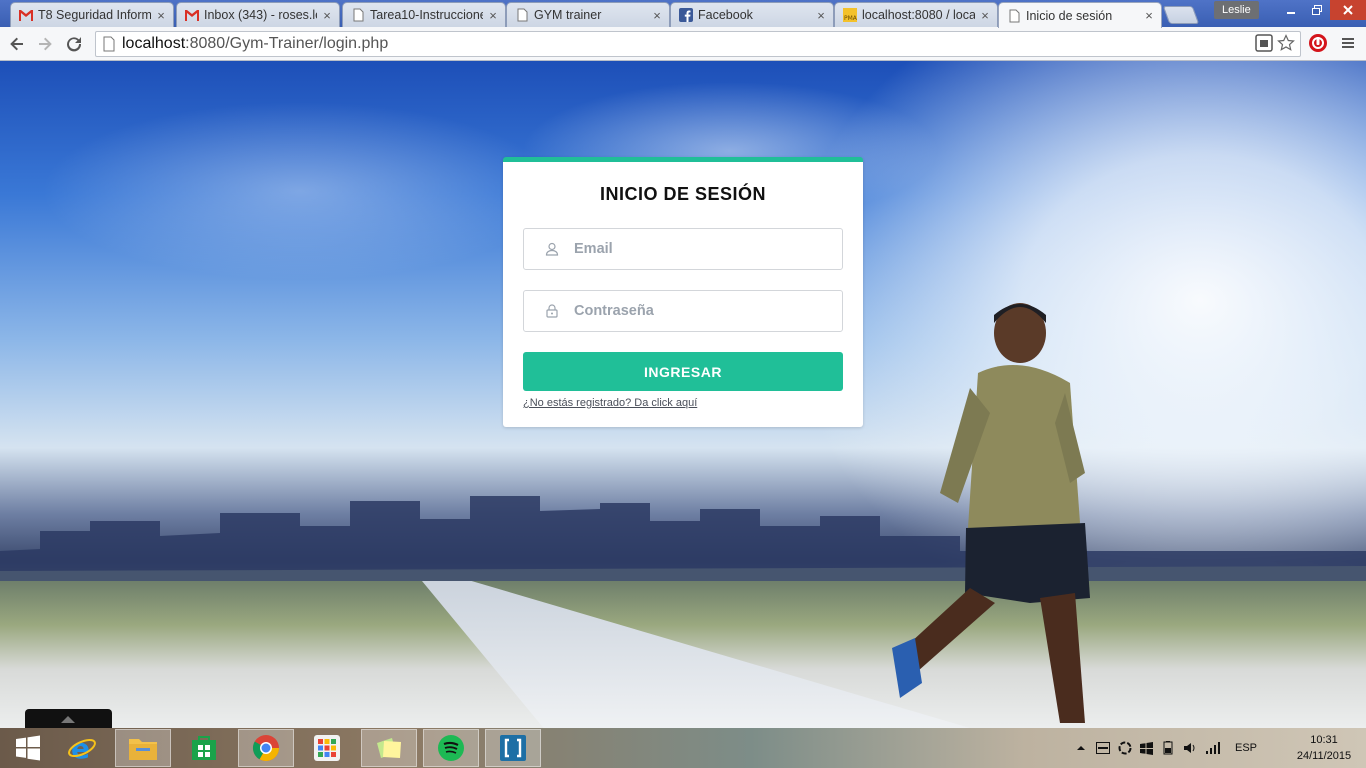 This screenshot has width=1366, height=768. Describe the element at coordinates (327, 748) in the screenshot. I see `apps-grid-icon` at that location.